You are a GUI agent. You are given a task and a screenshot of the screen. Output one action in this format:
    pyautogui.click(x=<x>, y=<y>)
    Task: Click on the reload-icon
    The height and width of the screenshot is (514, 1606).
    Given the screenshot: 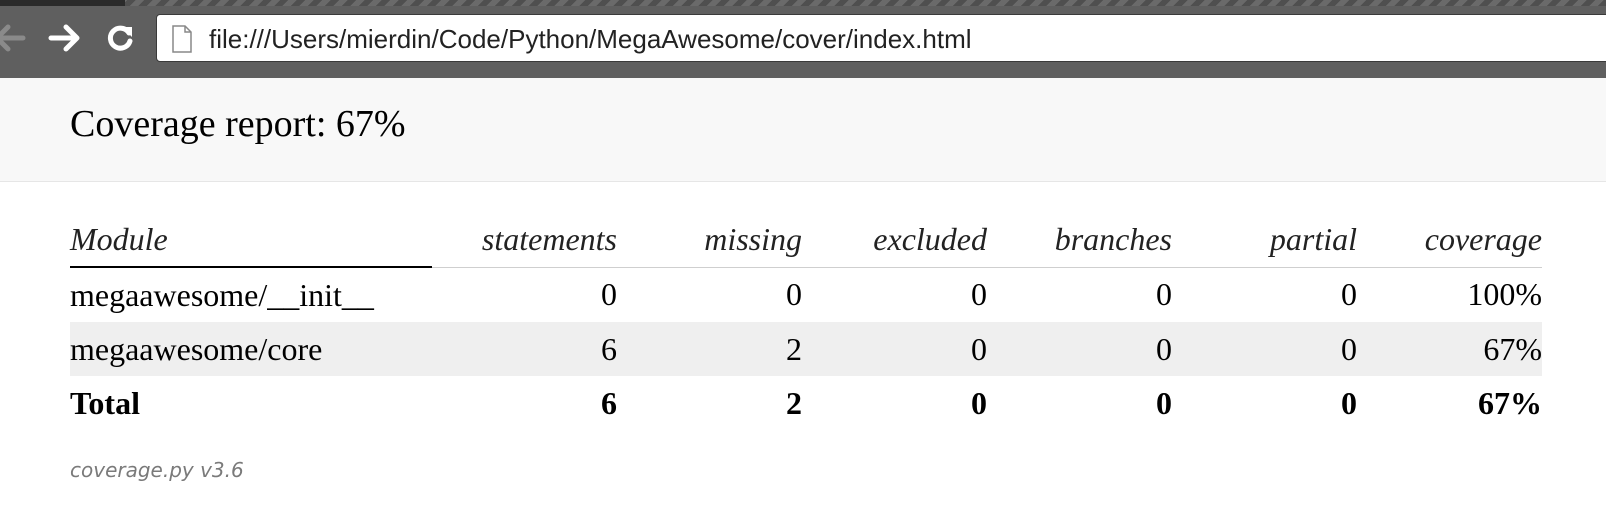 What is the action you would take?
    pyautogui.click(x=120, y=38)
    